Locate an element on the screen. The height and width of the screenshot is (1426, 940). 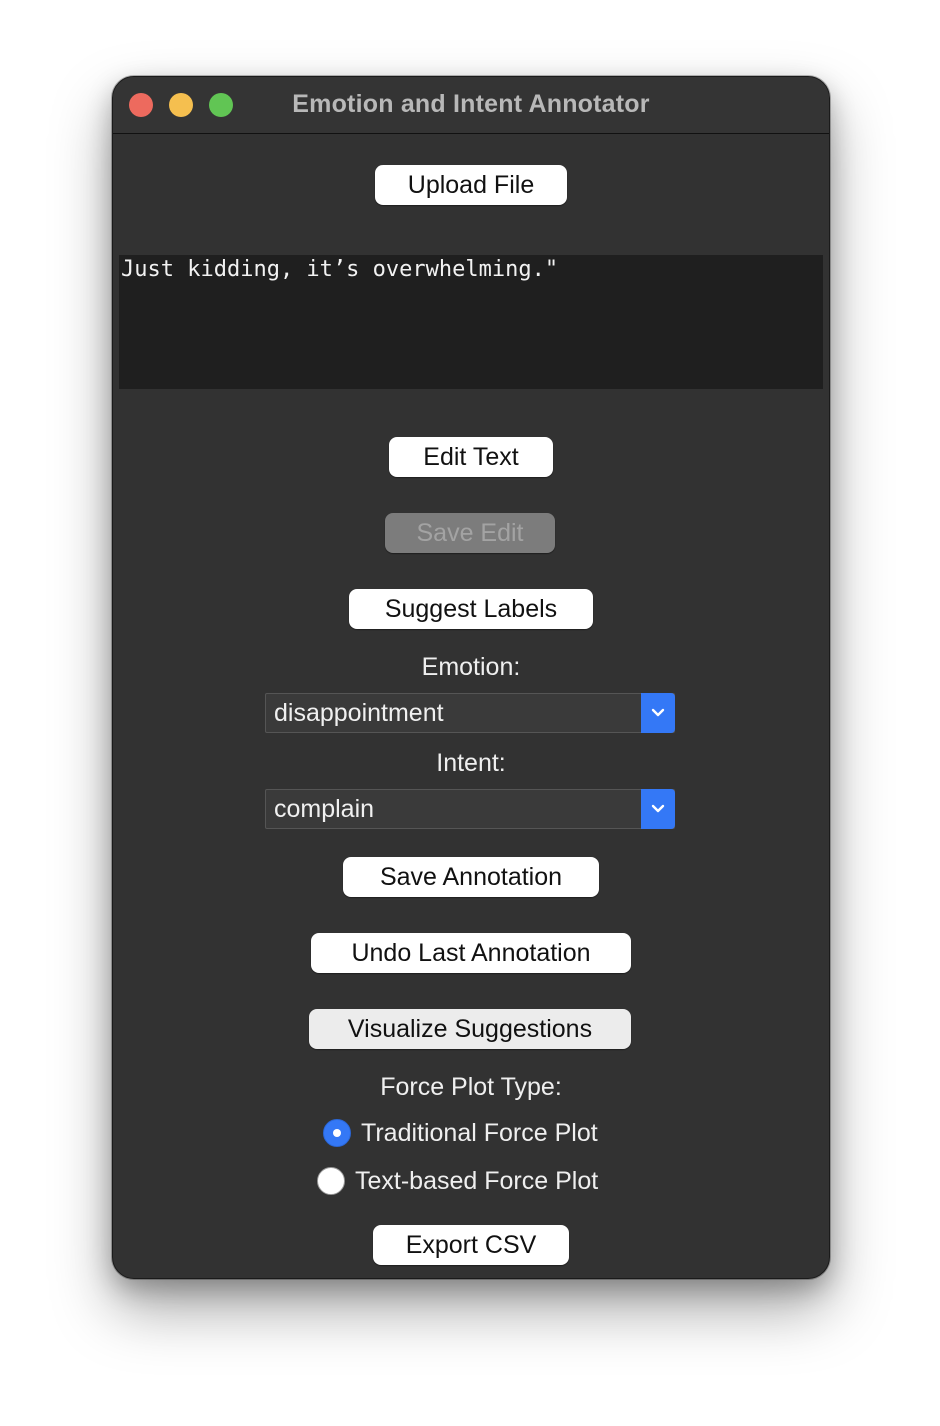
suggest-labels-button: Suggest Labels is located at coordinates (471, 609).